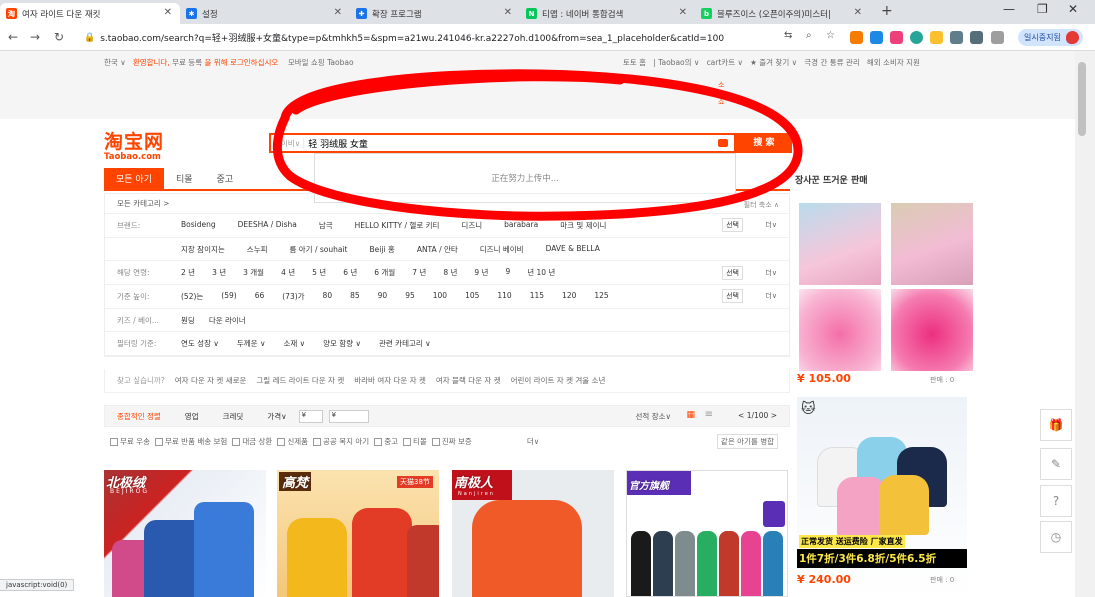 The width and height of the screenshot is (1095, 597). Describe the element at coordinates (358, 533) in the screenshot. I see `product-card: 高梵 天猫38节` at that location.